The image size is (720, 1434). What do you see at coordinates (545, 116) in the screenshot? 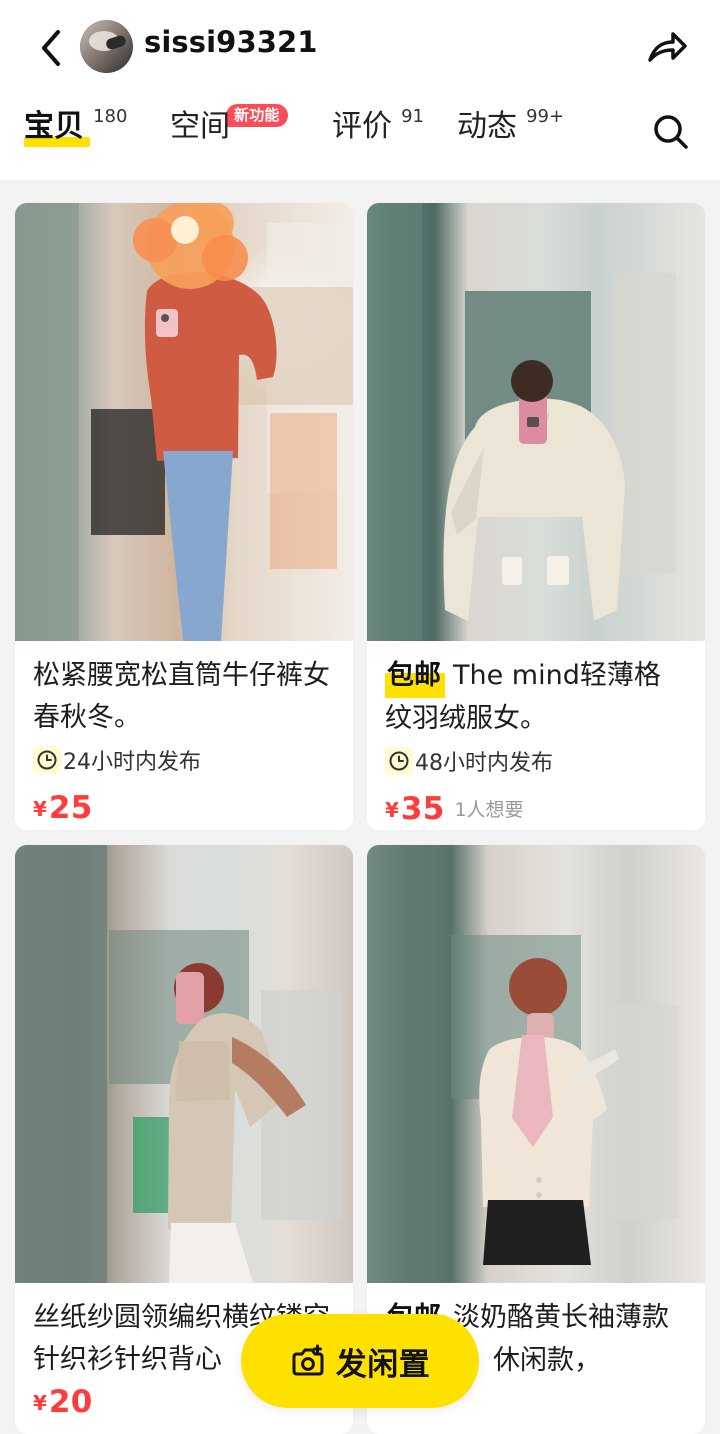
I see `tab-activity-count: 99+` at bounding box center [545, 116].